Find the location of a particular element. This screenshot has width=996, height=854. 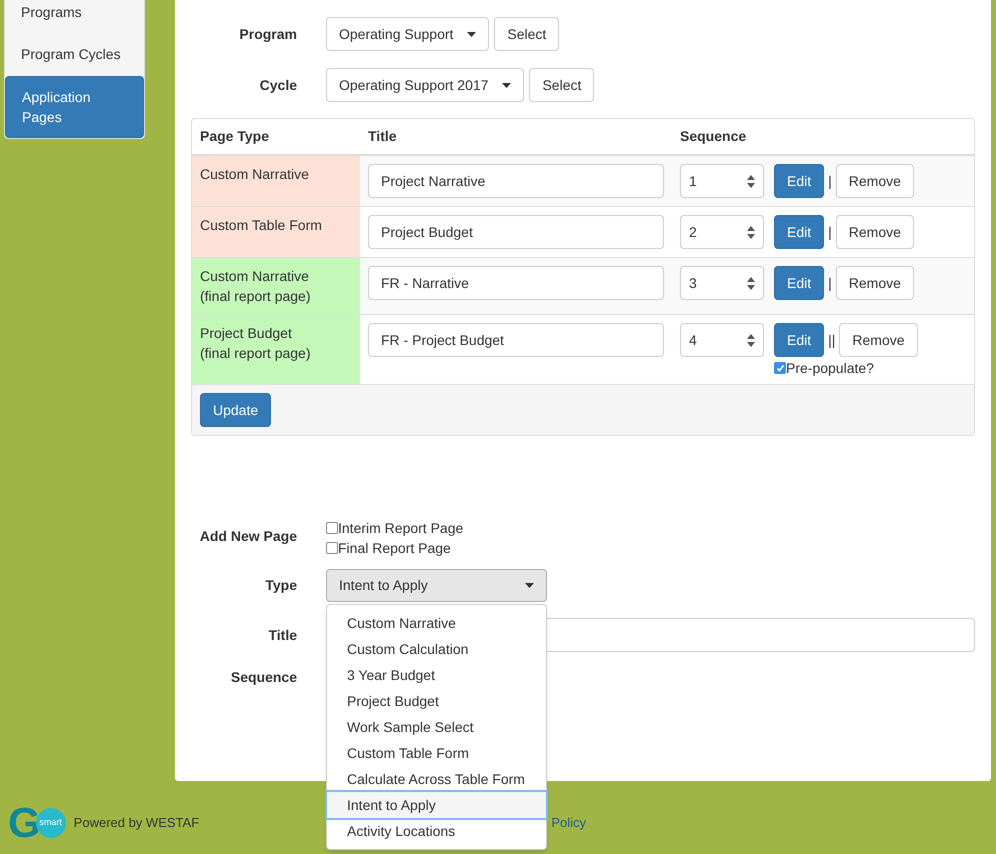

field-label: Type is located at coordinates (280, 585).